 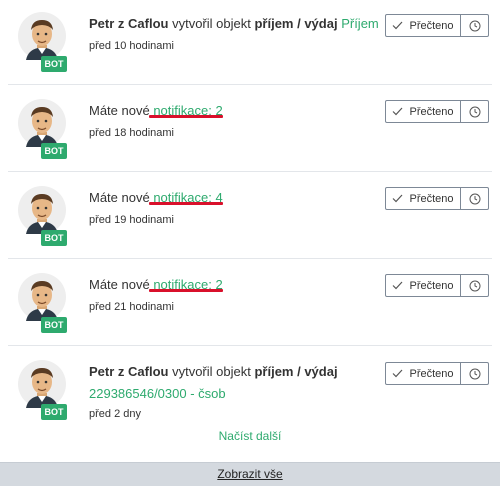 What do you see at coordinates (115, 414) in the screenshot?
I see `notification-time: před 2 dny` at bounding box center [115, 414].